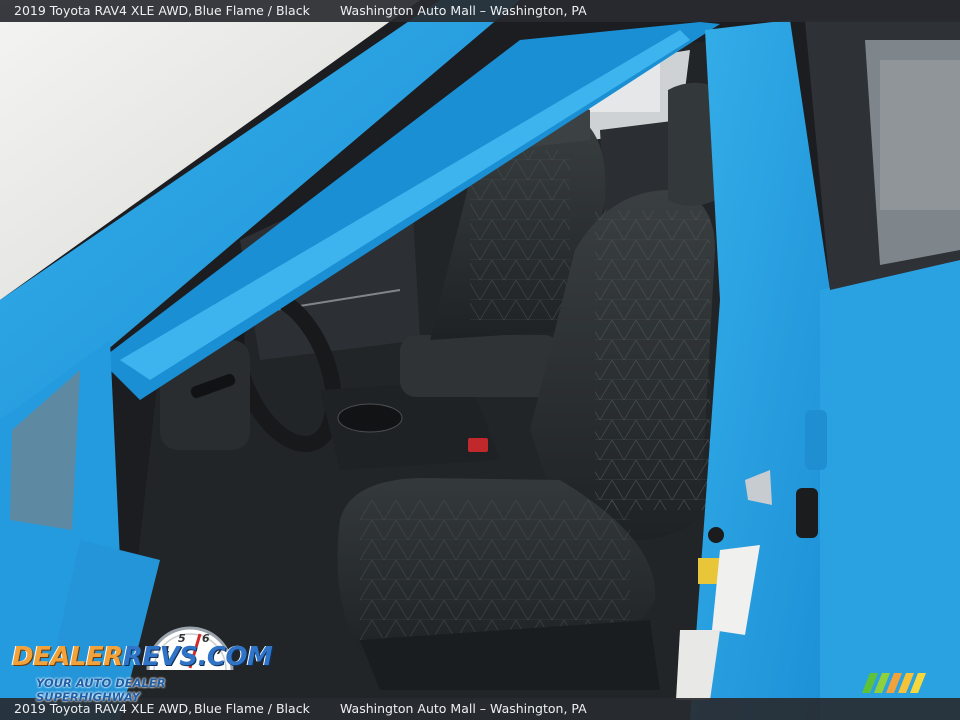 The height and width of the screenshot is (720, 960). Describe the element at coordinates (67, 657) in the screenshot. I see `brand-part-dealer: DEALER` at that location.